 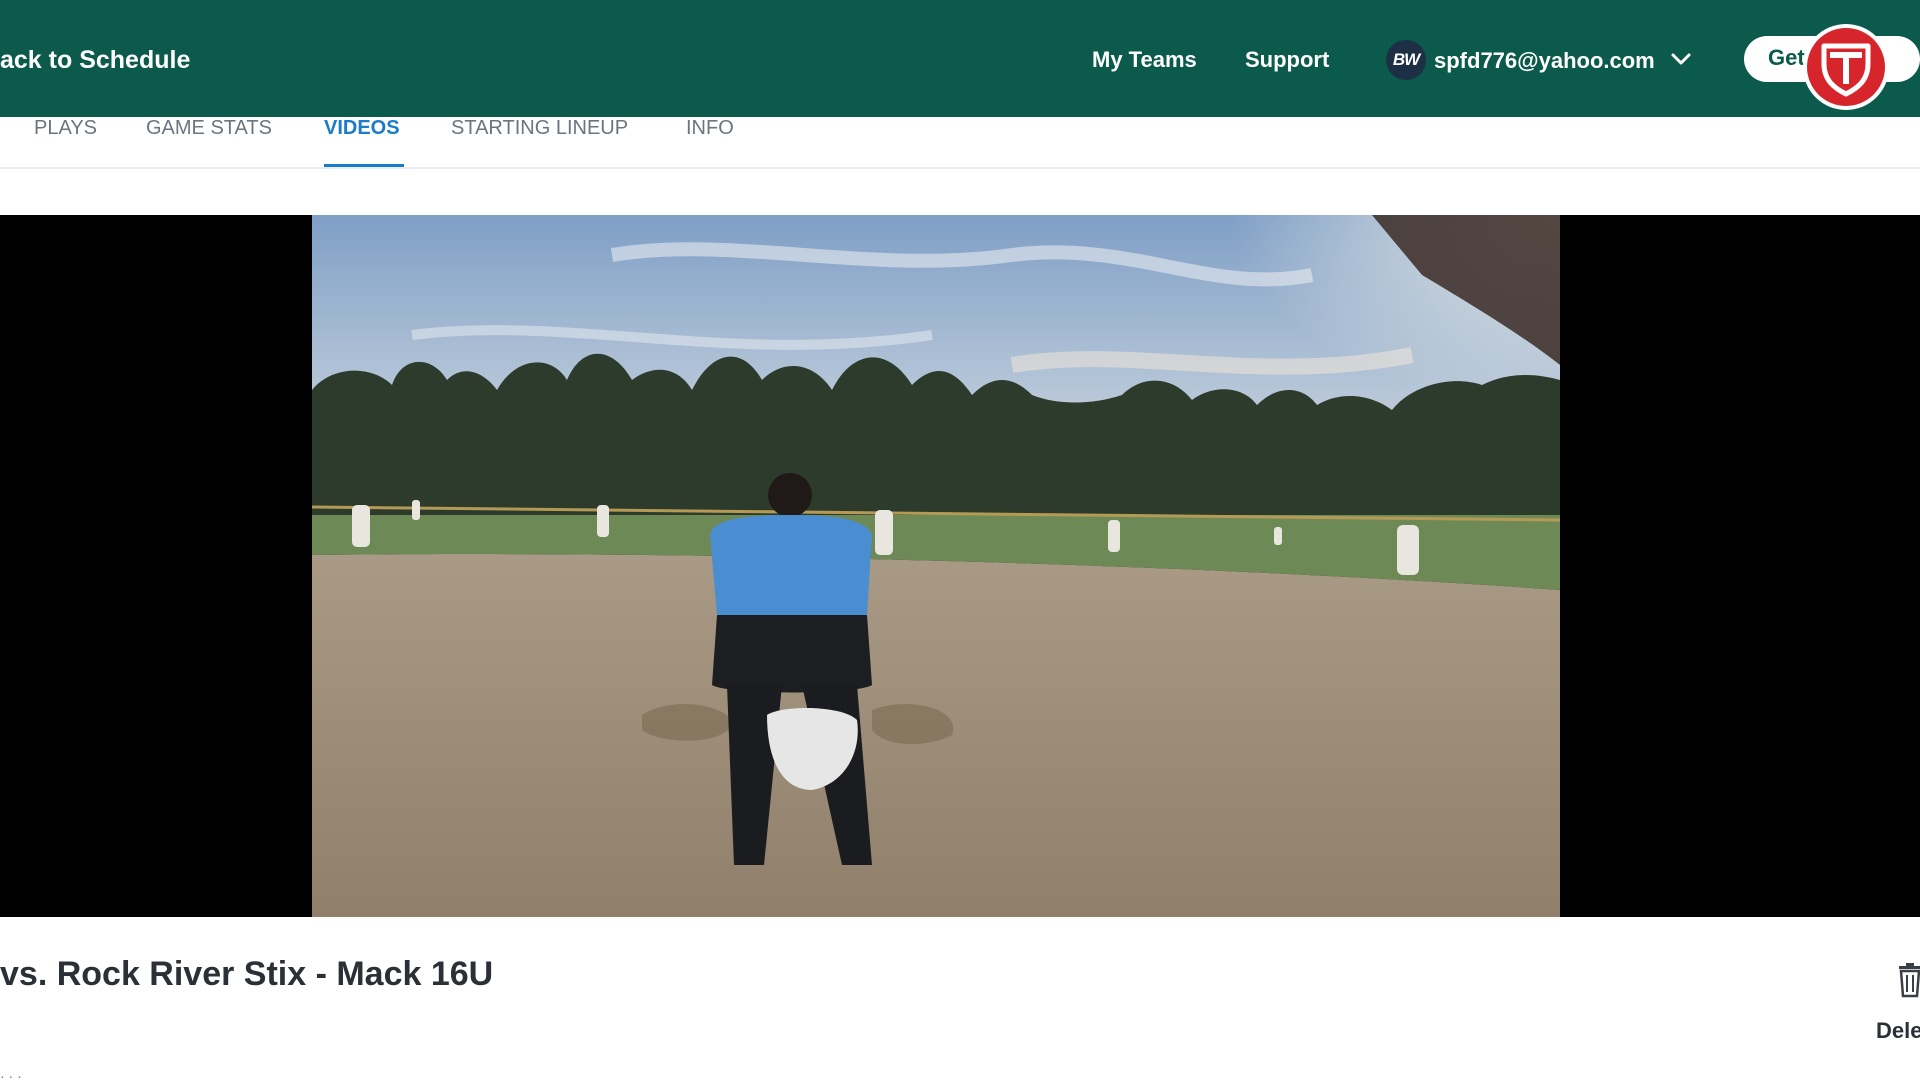 What do you see at coordinates (1144, 60) in the screenshot?
I see `nav-my-teams: My Teams` at bounding box center [1144, 60].